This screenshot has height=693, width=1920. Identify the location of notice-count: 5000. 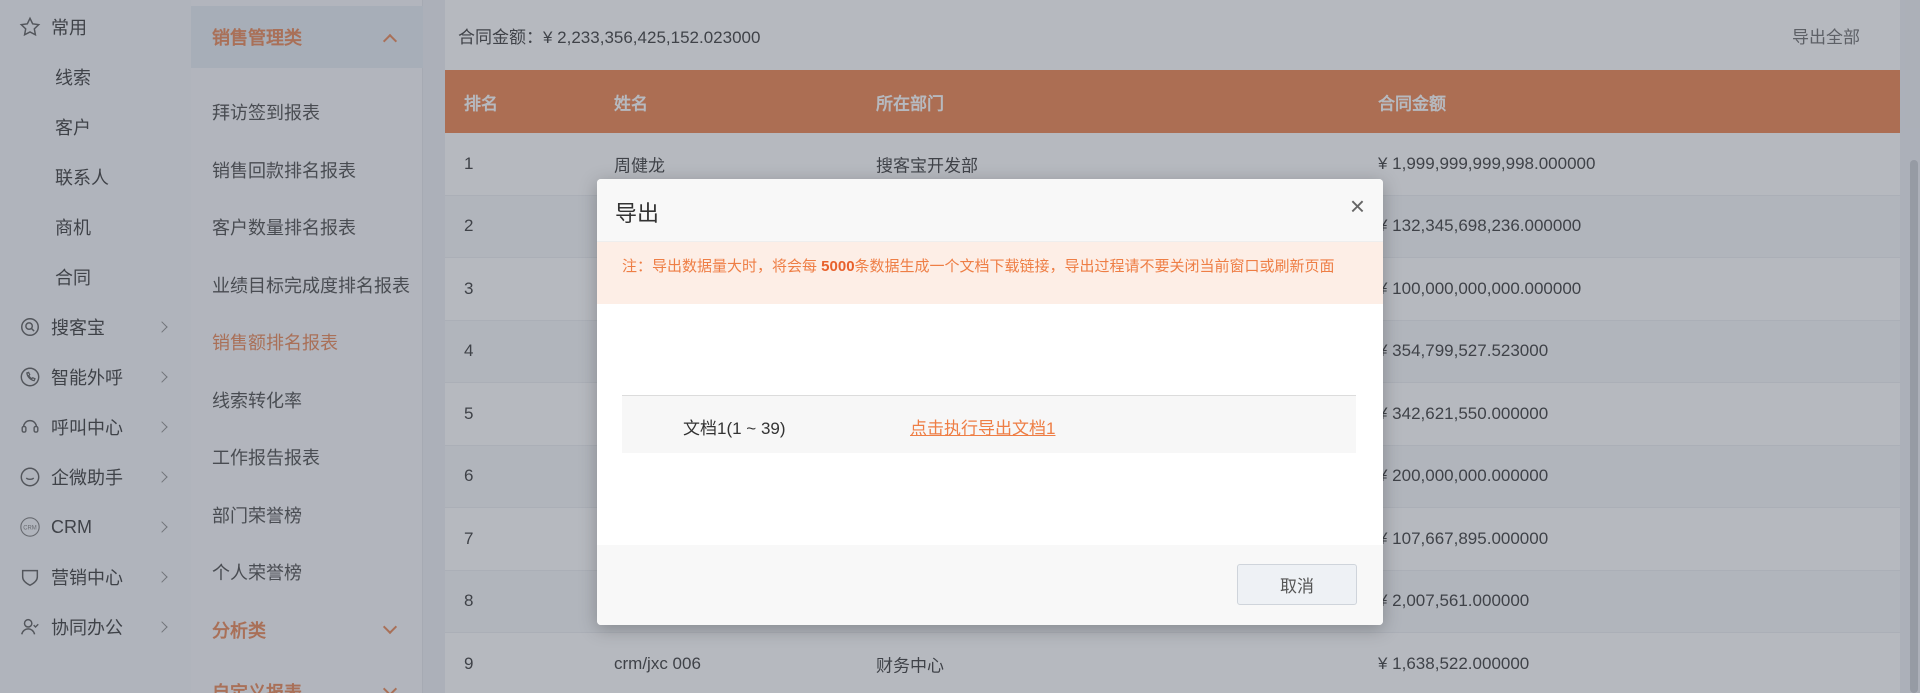
(838, 266).